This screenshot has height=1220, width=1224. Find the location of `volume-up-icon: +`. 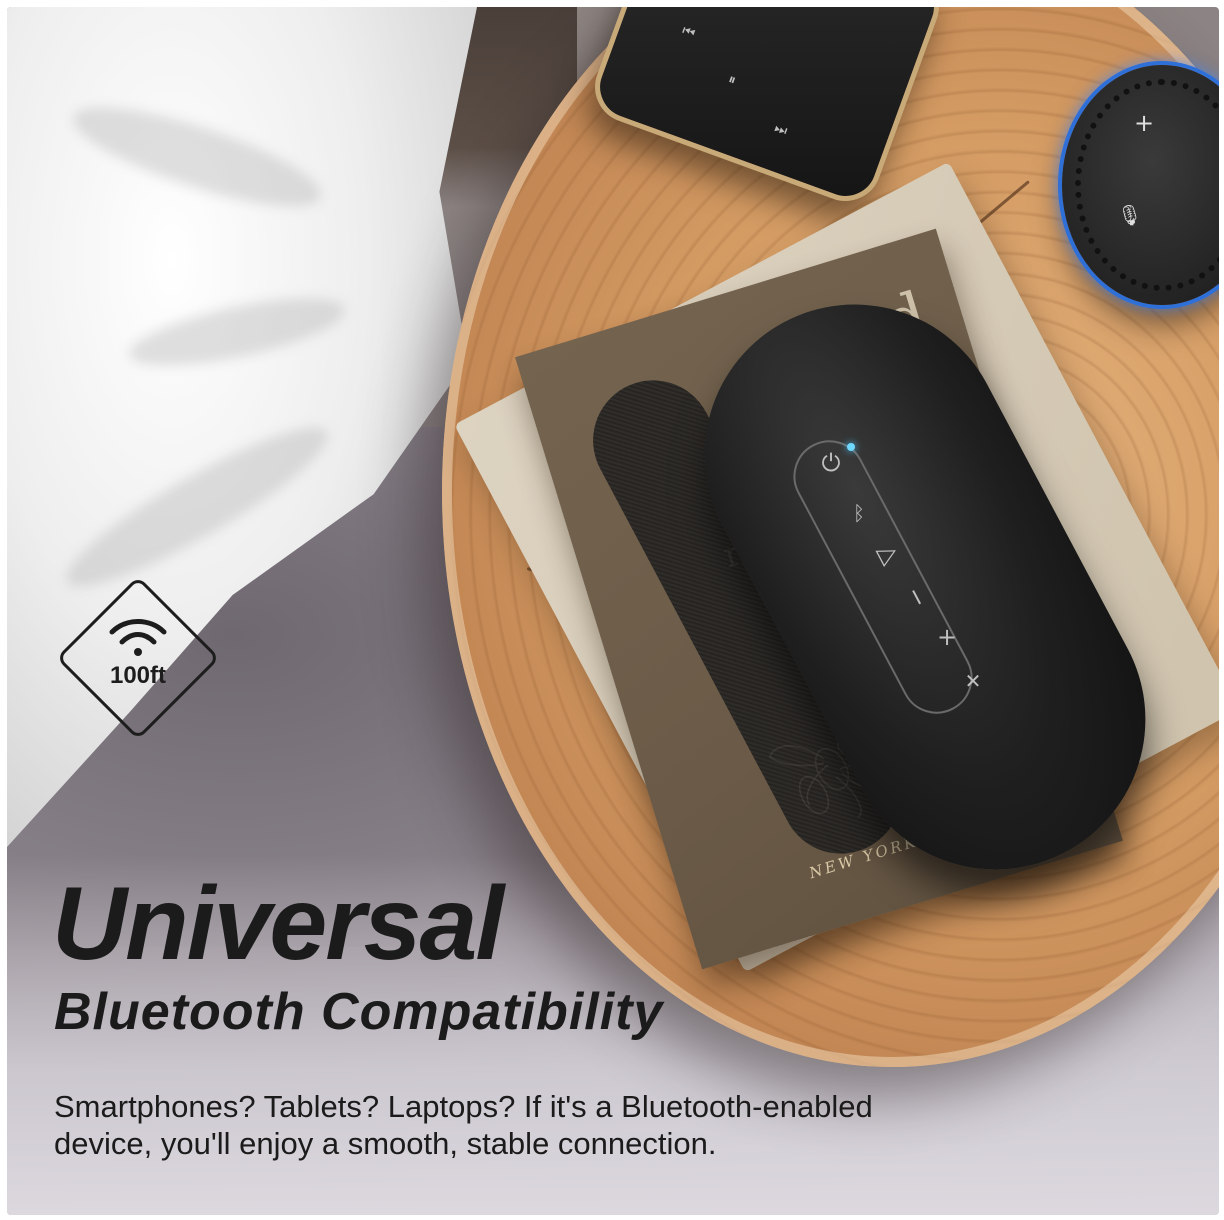

volume-up-icon: + is located at coordinates (947, 637).